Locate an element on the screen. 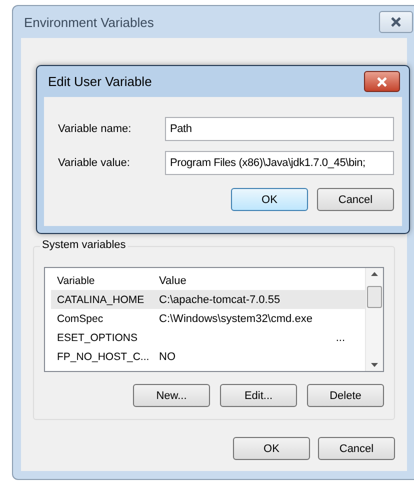  window-title: Environment Variables is located at coordinates (89, 22).